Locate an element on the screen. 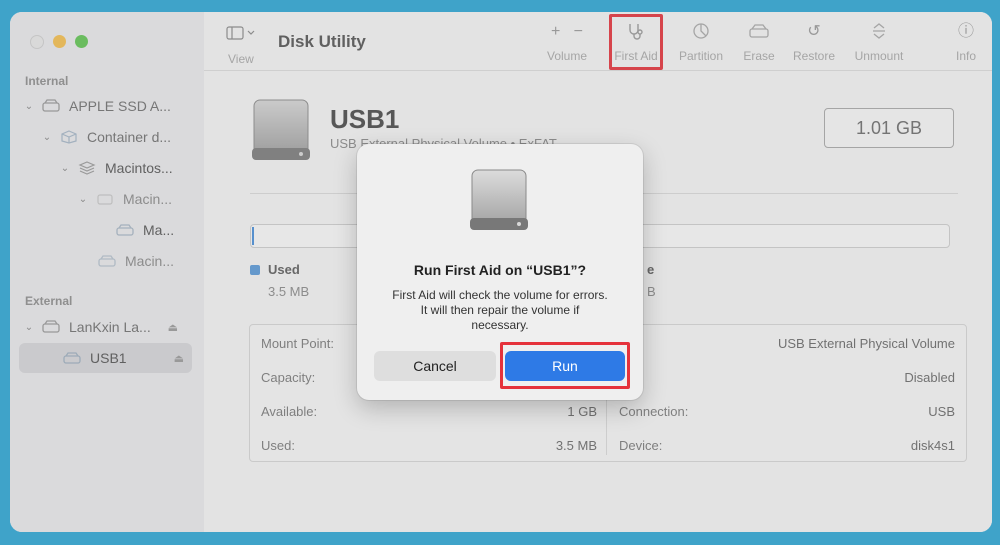 The width and height of the screenshot is (1000, 545). dialog-title: Run First Aid on “USB1”? is located at coordinates (500, 270).